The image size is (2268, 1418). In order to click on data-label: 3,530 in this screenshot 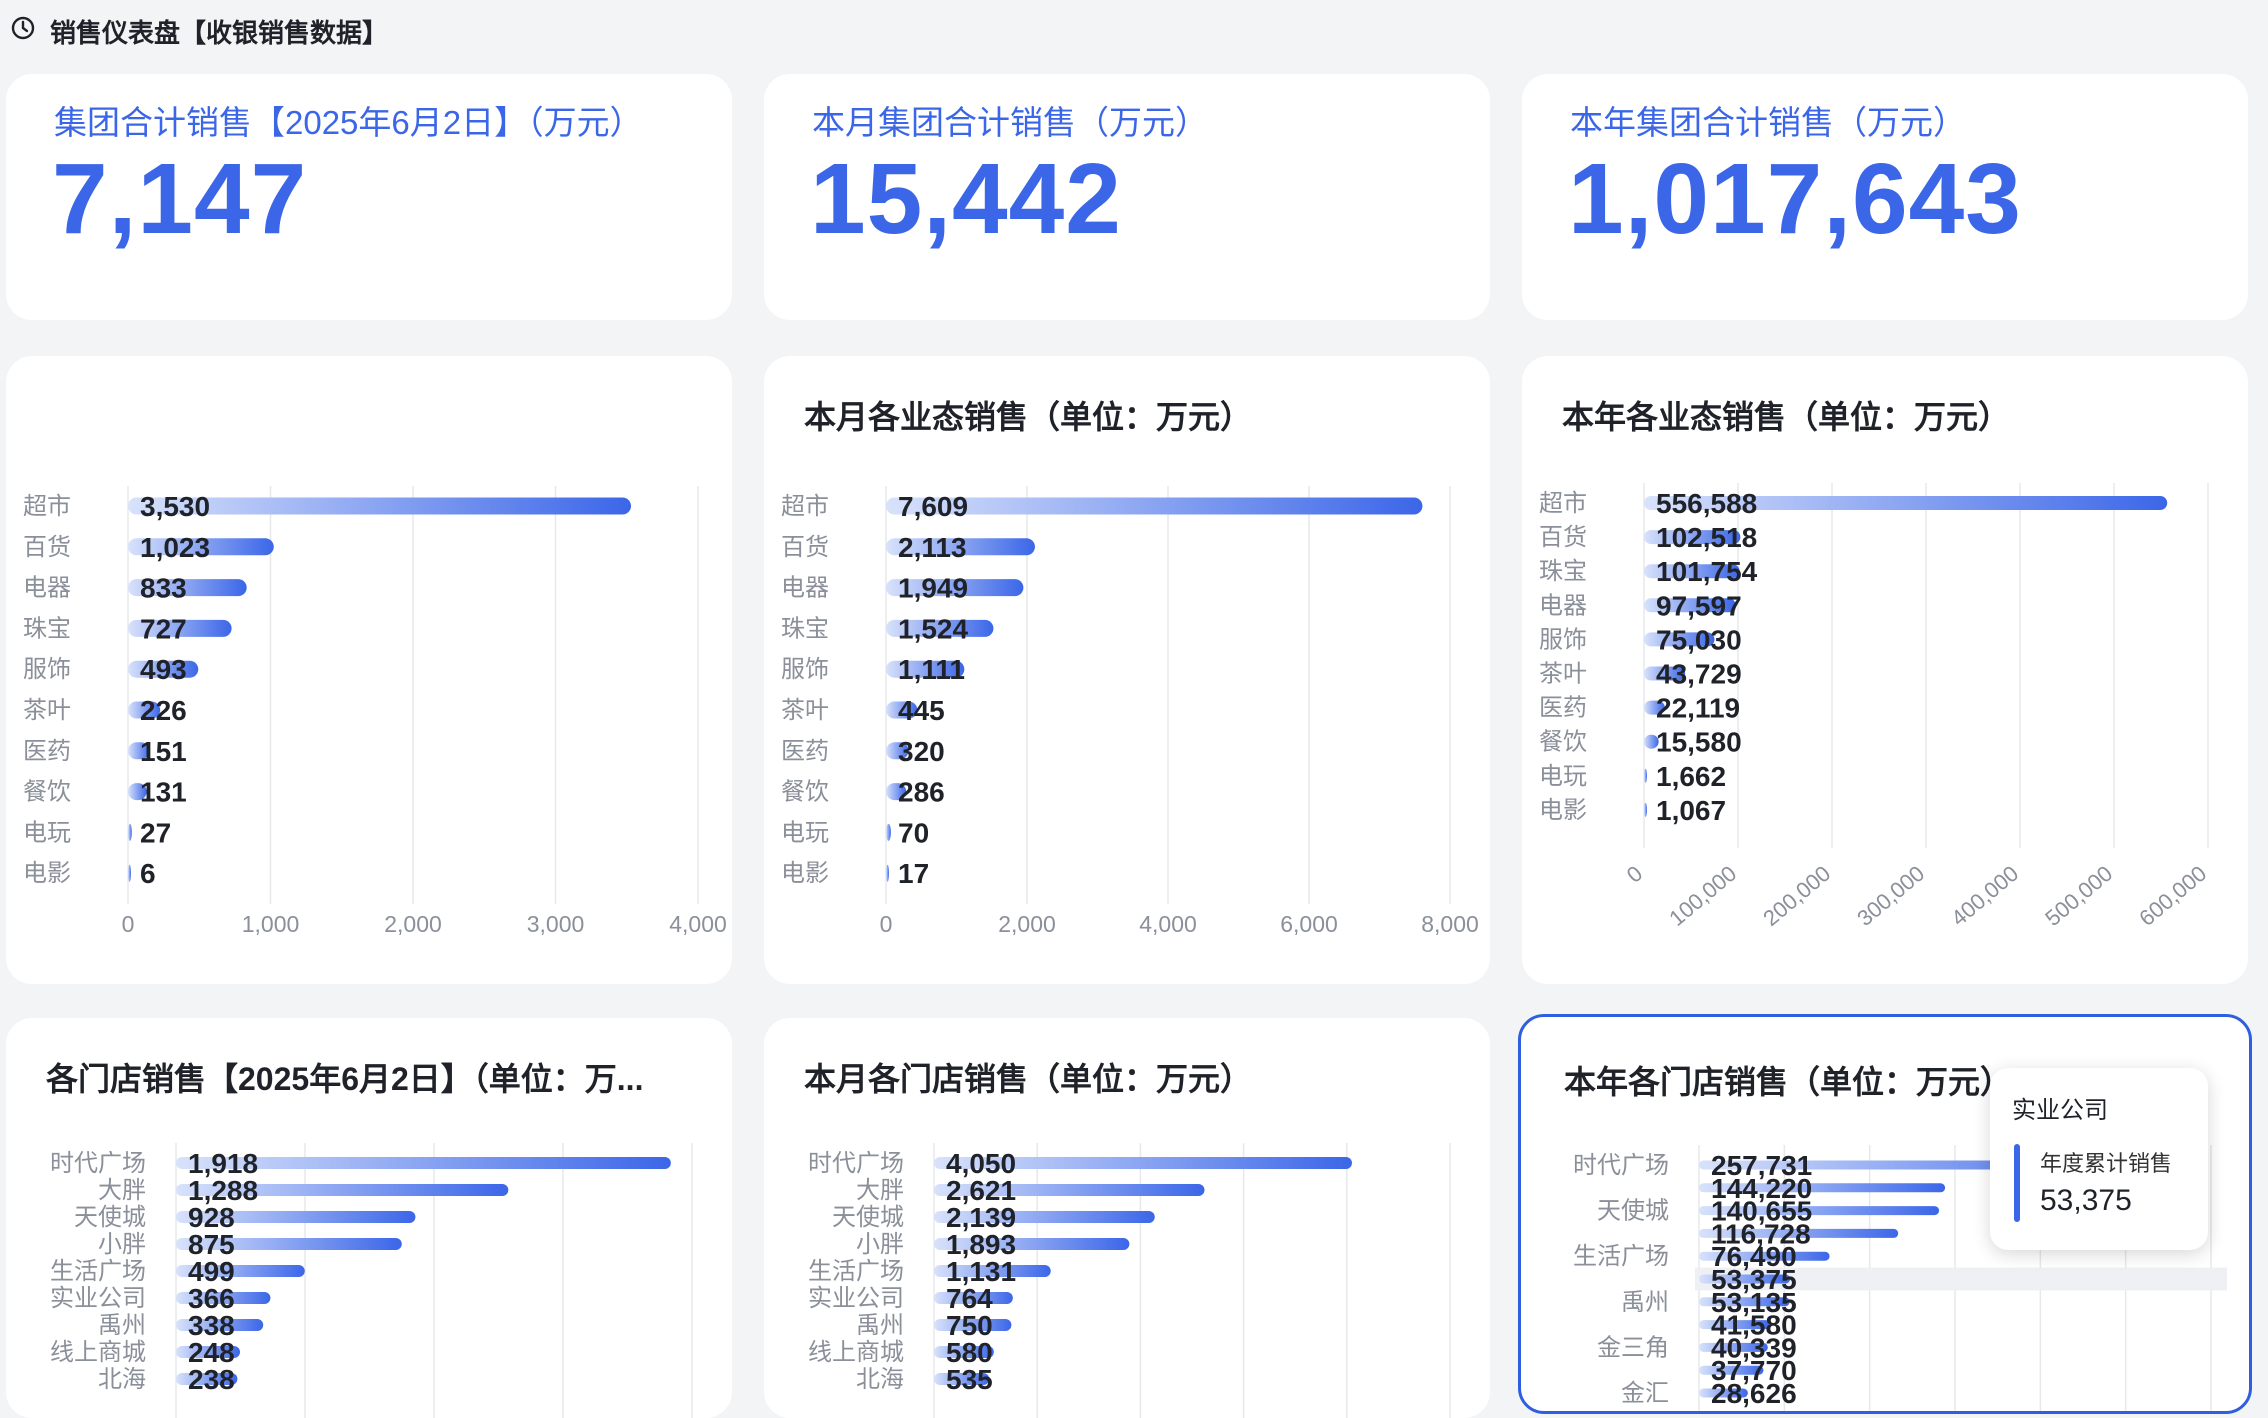, I will do `click(175, 506)`.